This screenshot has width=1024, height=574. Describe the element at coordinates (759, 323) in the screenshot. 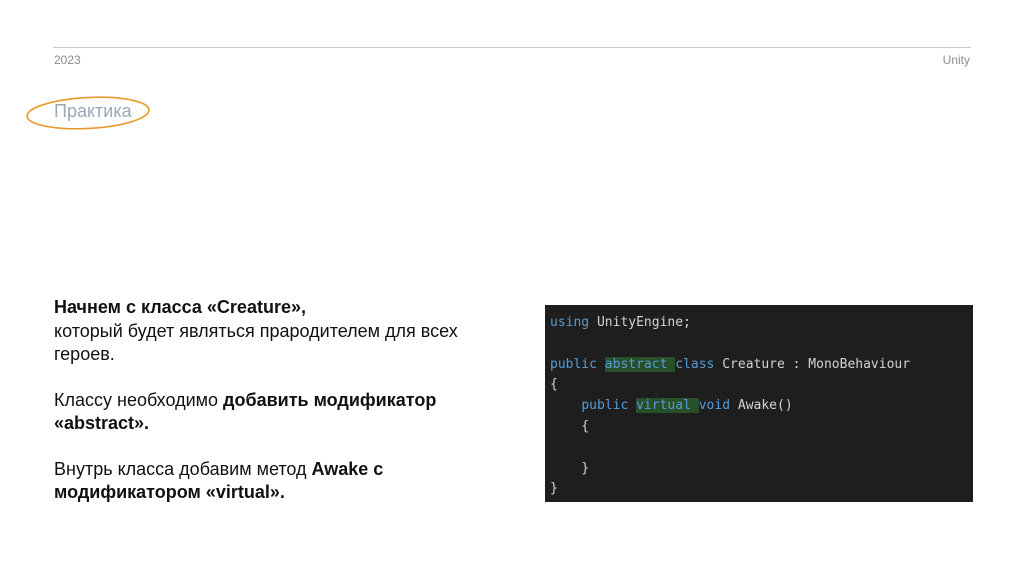

I see `code-line: using UnityEngine;` at that location.